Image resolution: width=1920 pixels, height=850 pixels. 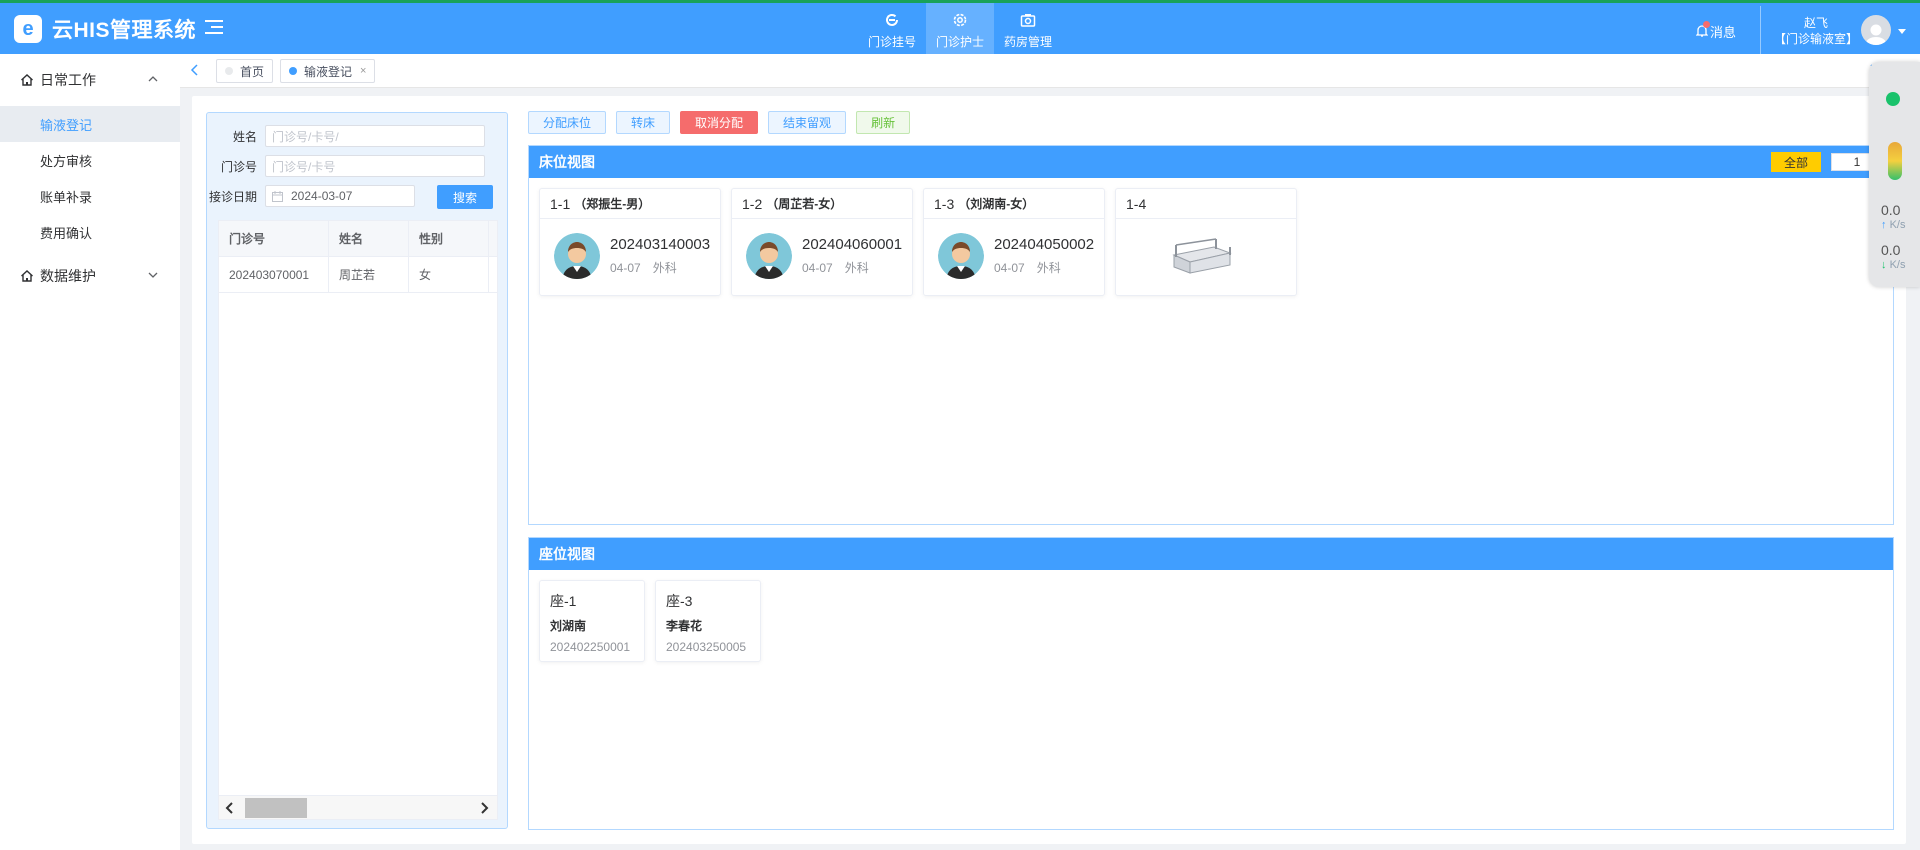 I want to click on column-header: 门诊号, so click(x=274, y=238).